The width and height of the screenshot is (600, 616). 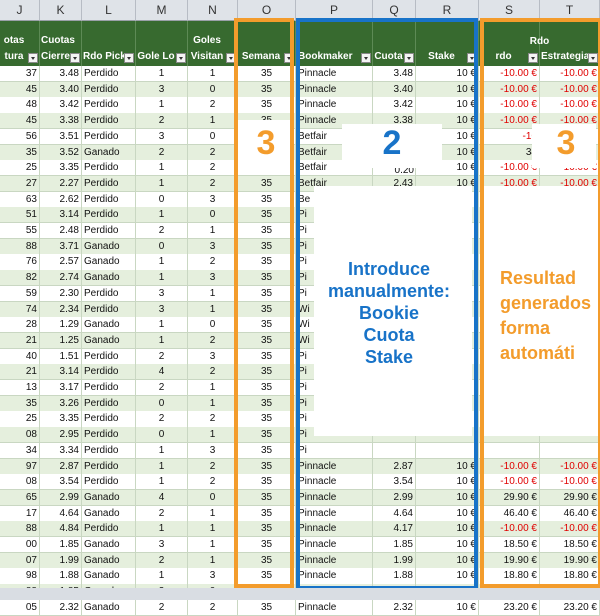 I want to click on column-letter-j: J, so click(x=20, y=10).